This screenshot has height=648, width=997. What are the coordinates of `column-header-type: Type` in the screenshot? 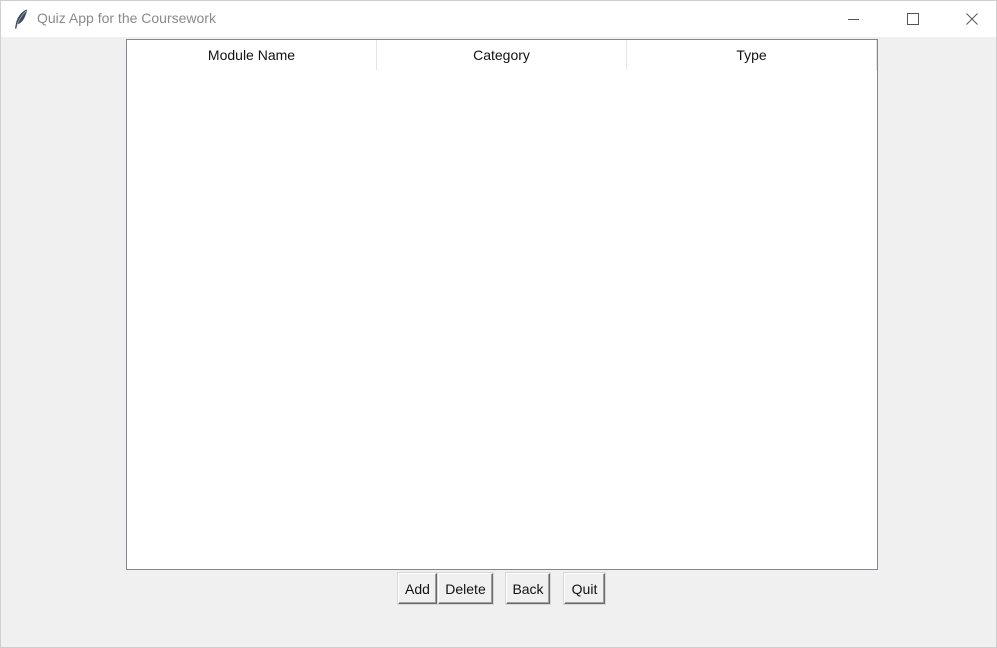 It's located at (752, 55).